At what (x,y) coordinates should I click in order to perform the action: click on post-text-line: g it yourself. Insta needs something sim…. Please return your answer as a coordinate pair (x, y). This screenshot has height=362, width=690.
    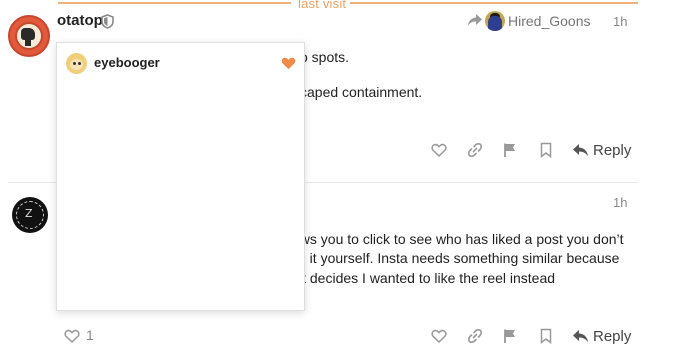
    Looking at the image, I should click on (459, 258).